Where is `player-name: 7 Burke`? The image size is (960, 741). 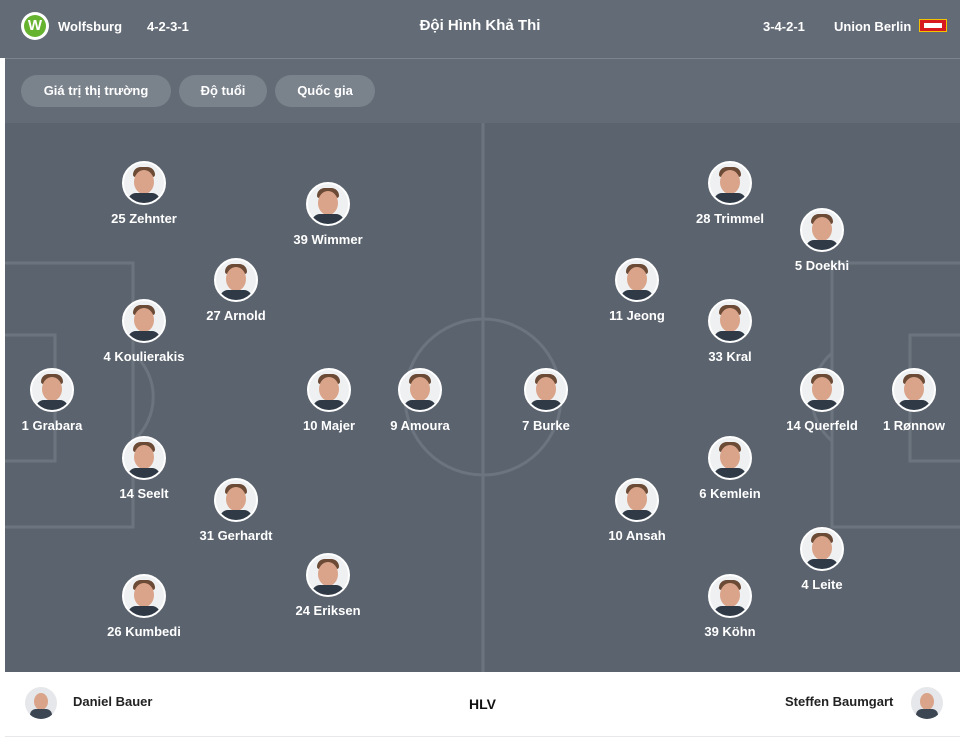
player-name: 7 Burke is located at coordinates (546, 425).